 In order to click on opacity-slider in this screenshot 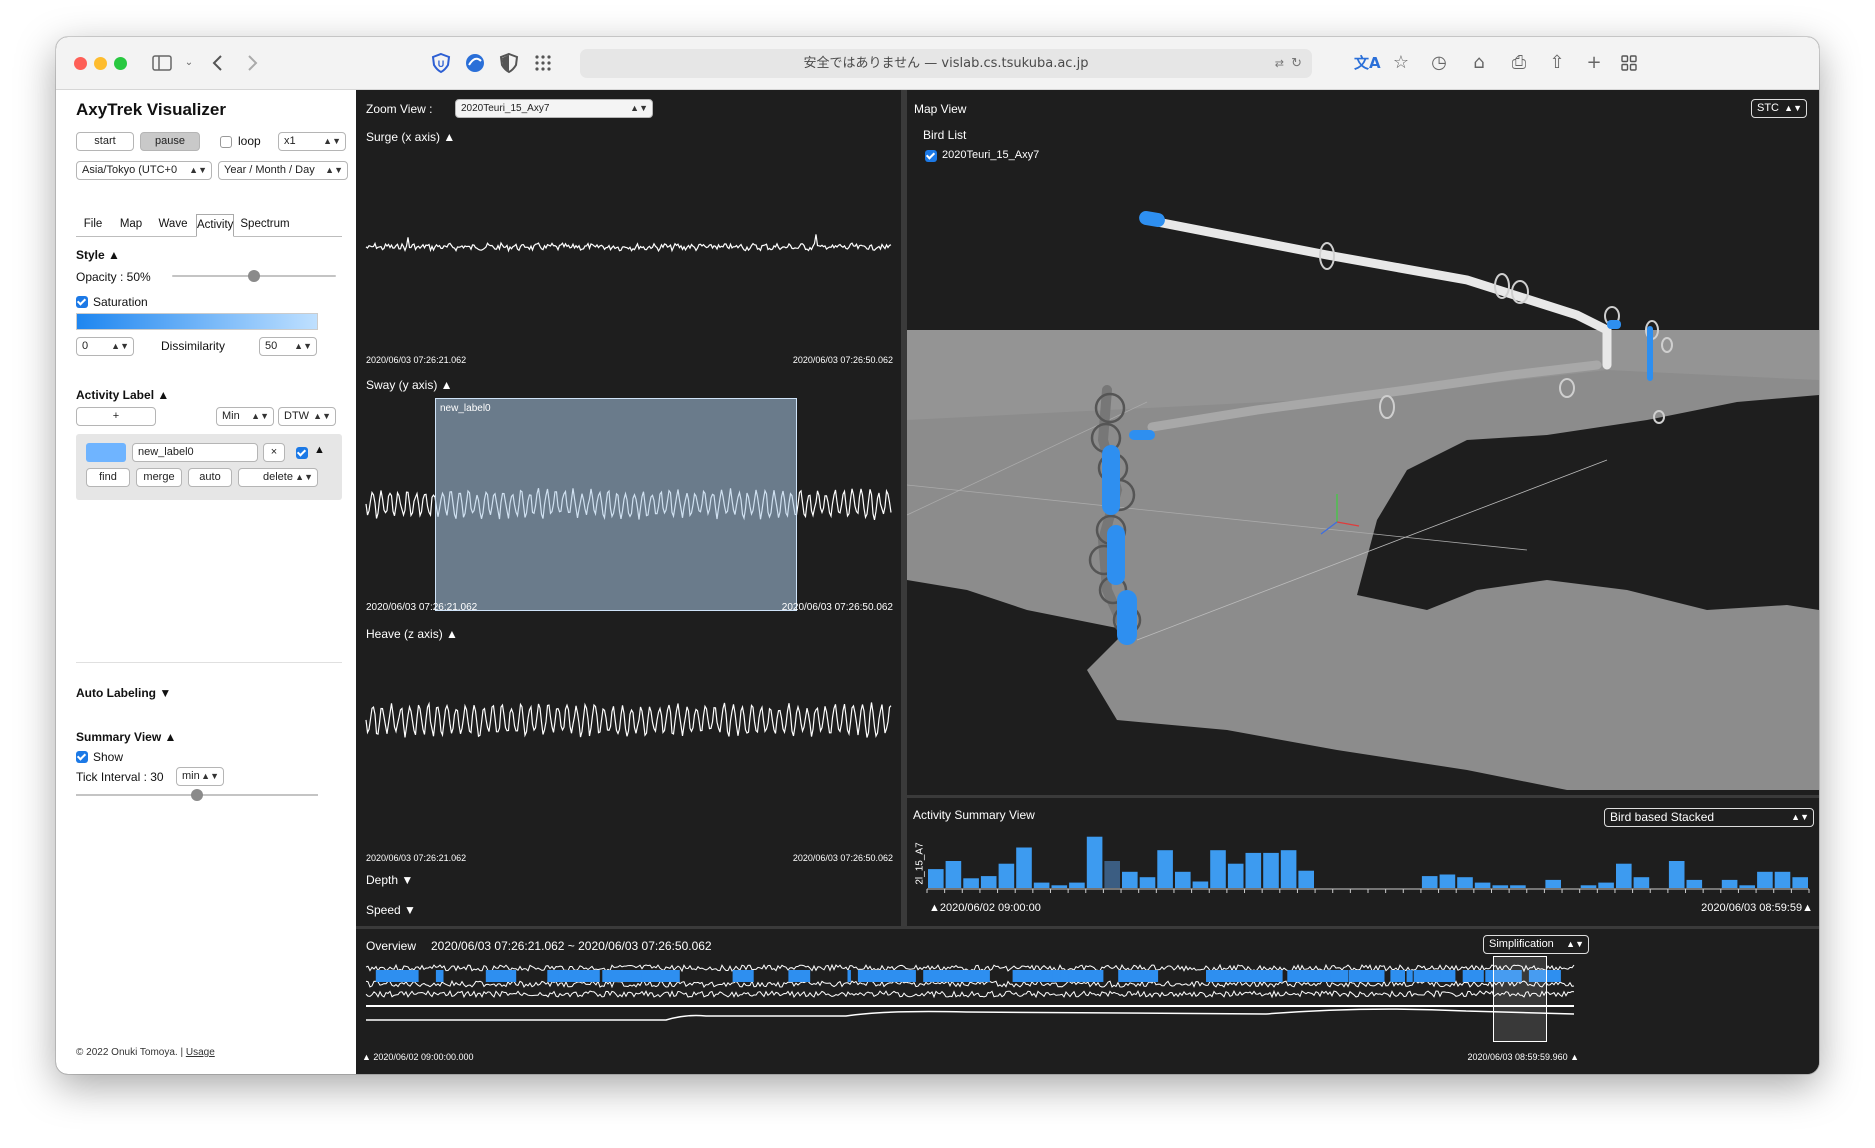, I will do `click(254, 276)`.